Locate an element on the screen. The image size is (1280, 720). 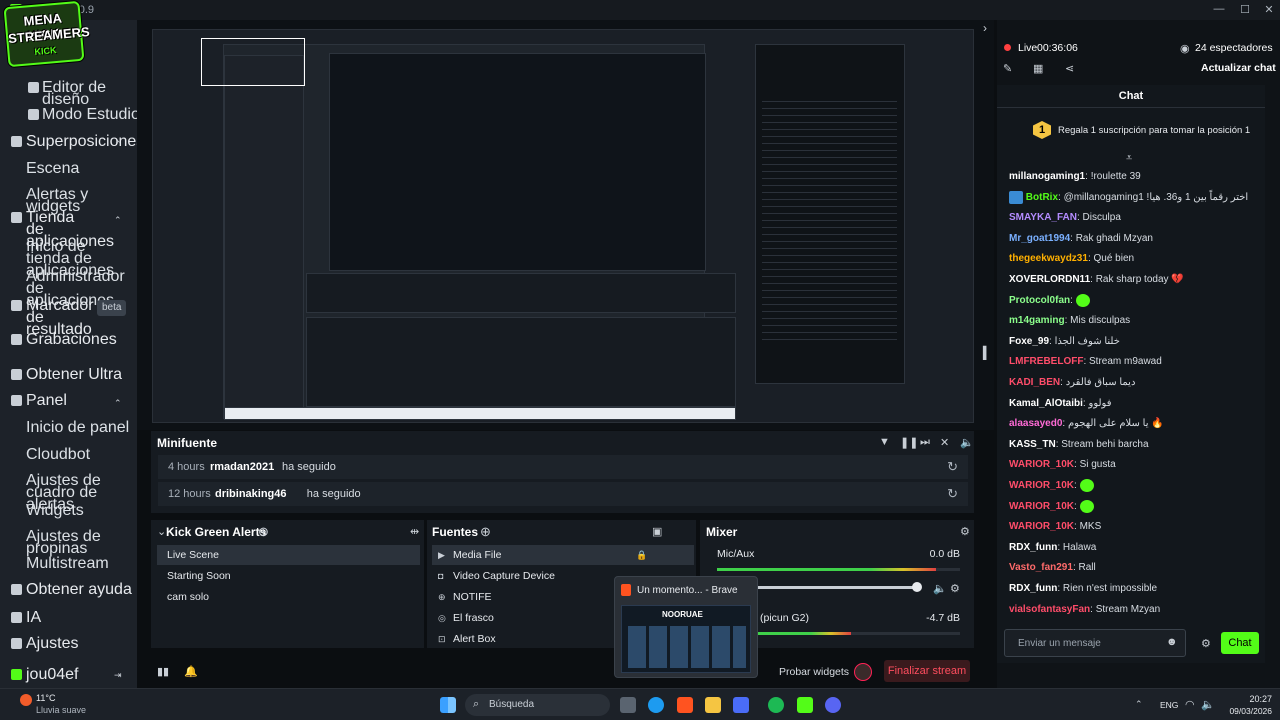
chat-username: KADI_BEN is located at coordinates (1034, 382).